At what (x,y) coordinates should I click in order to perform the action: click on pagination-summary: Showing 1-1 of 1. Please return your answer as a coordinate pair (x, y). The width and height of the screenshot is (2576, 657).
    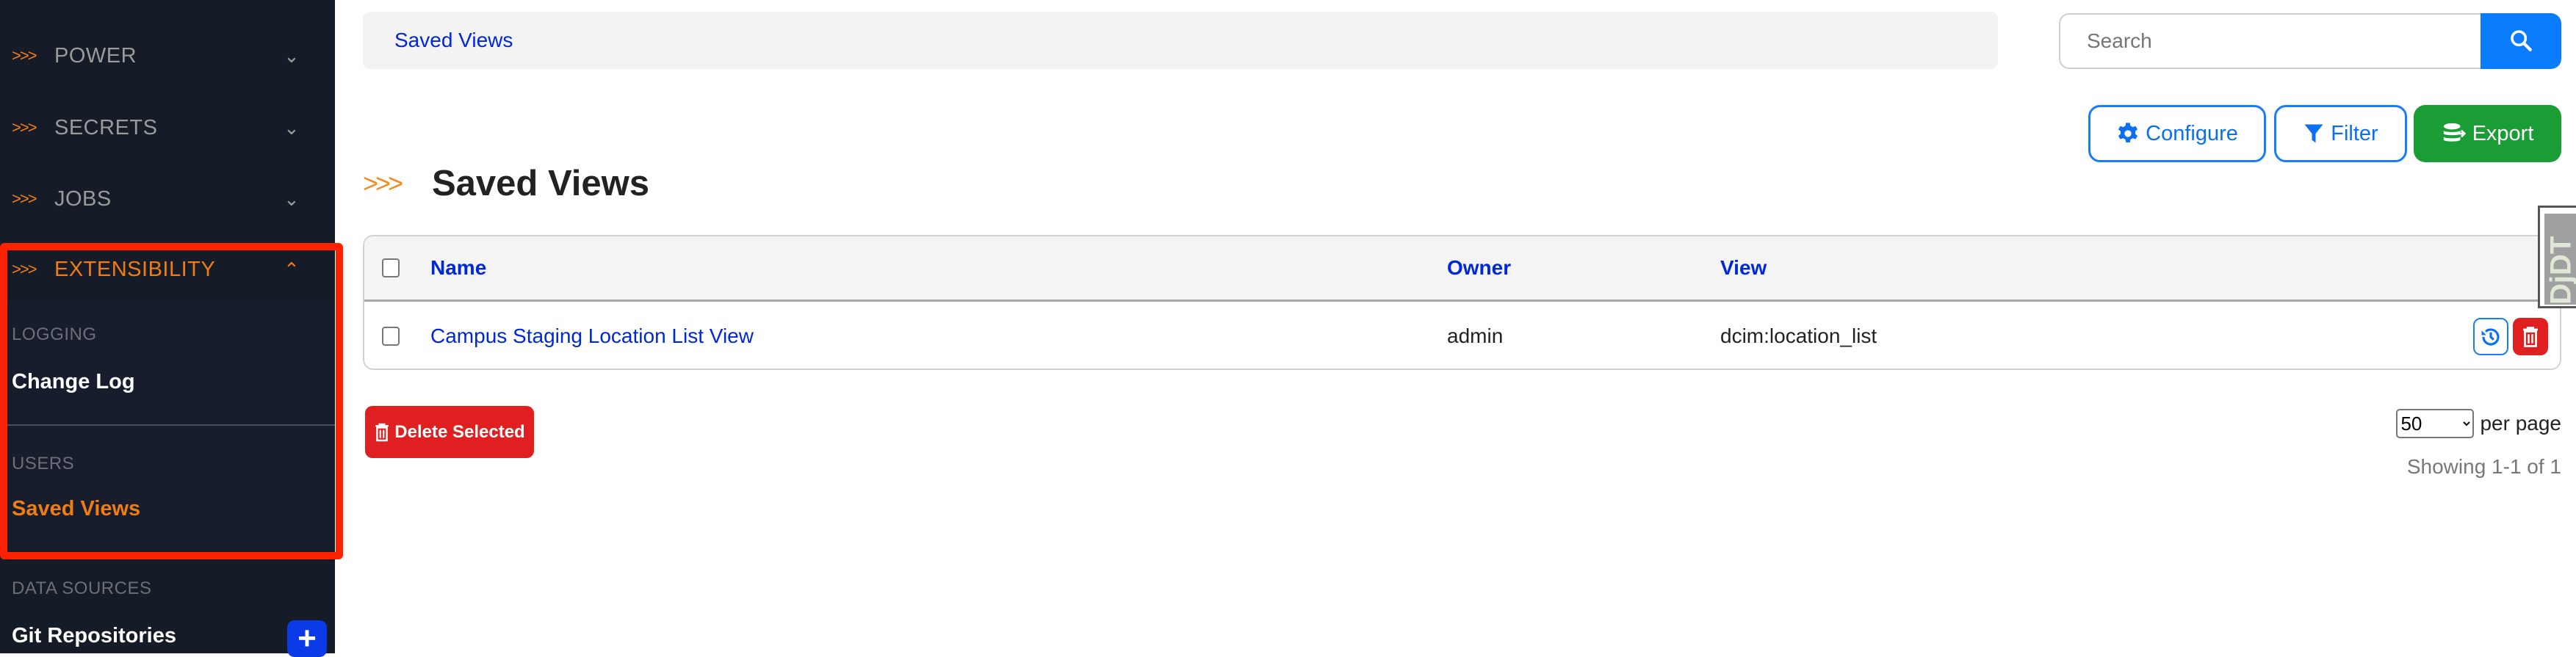
    Looking at the image, I should click on (2483, 466).